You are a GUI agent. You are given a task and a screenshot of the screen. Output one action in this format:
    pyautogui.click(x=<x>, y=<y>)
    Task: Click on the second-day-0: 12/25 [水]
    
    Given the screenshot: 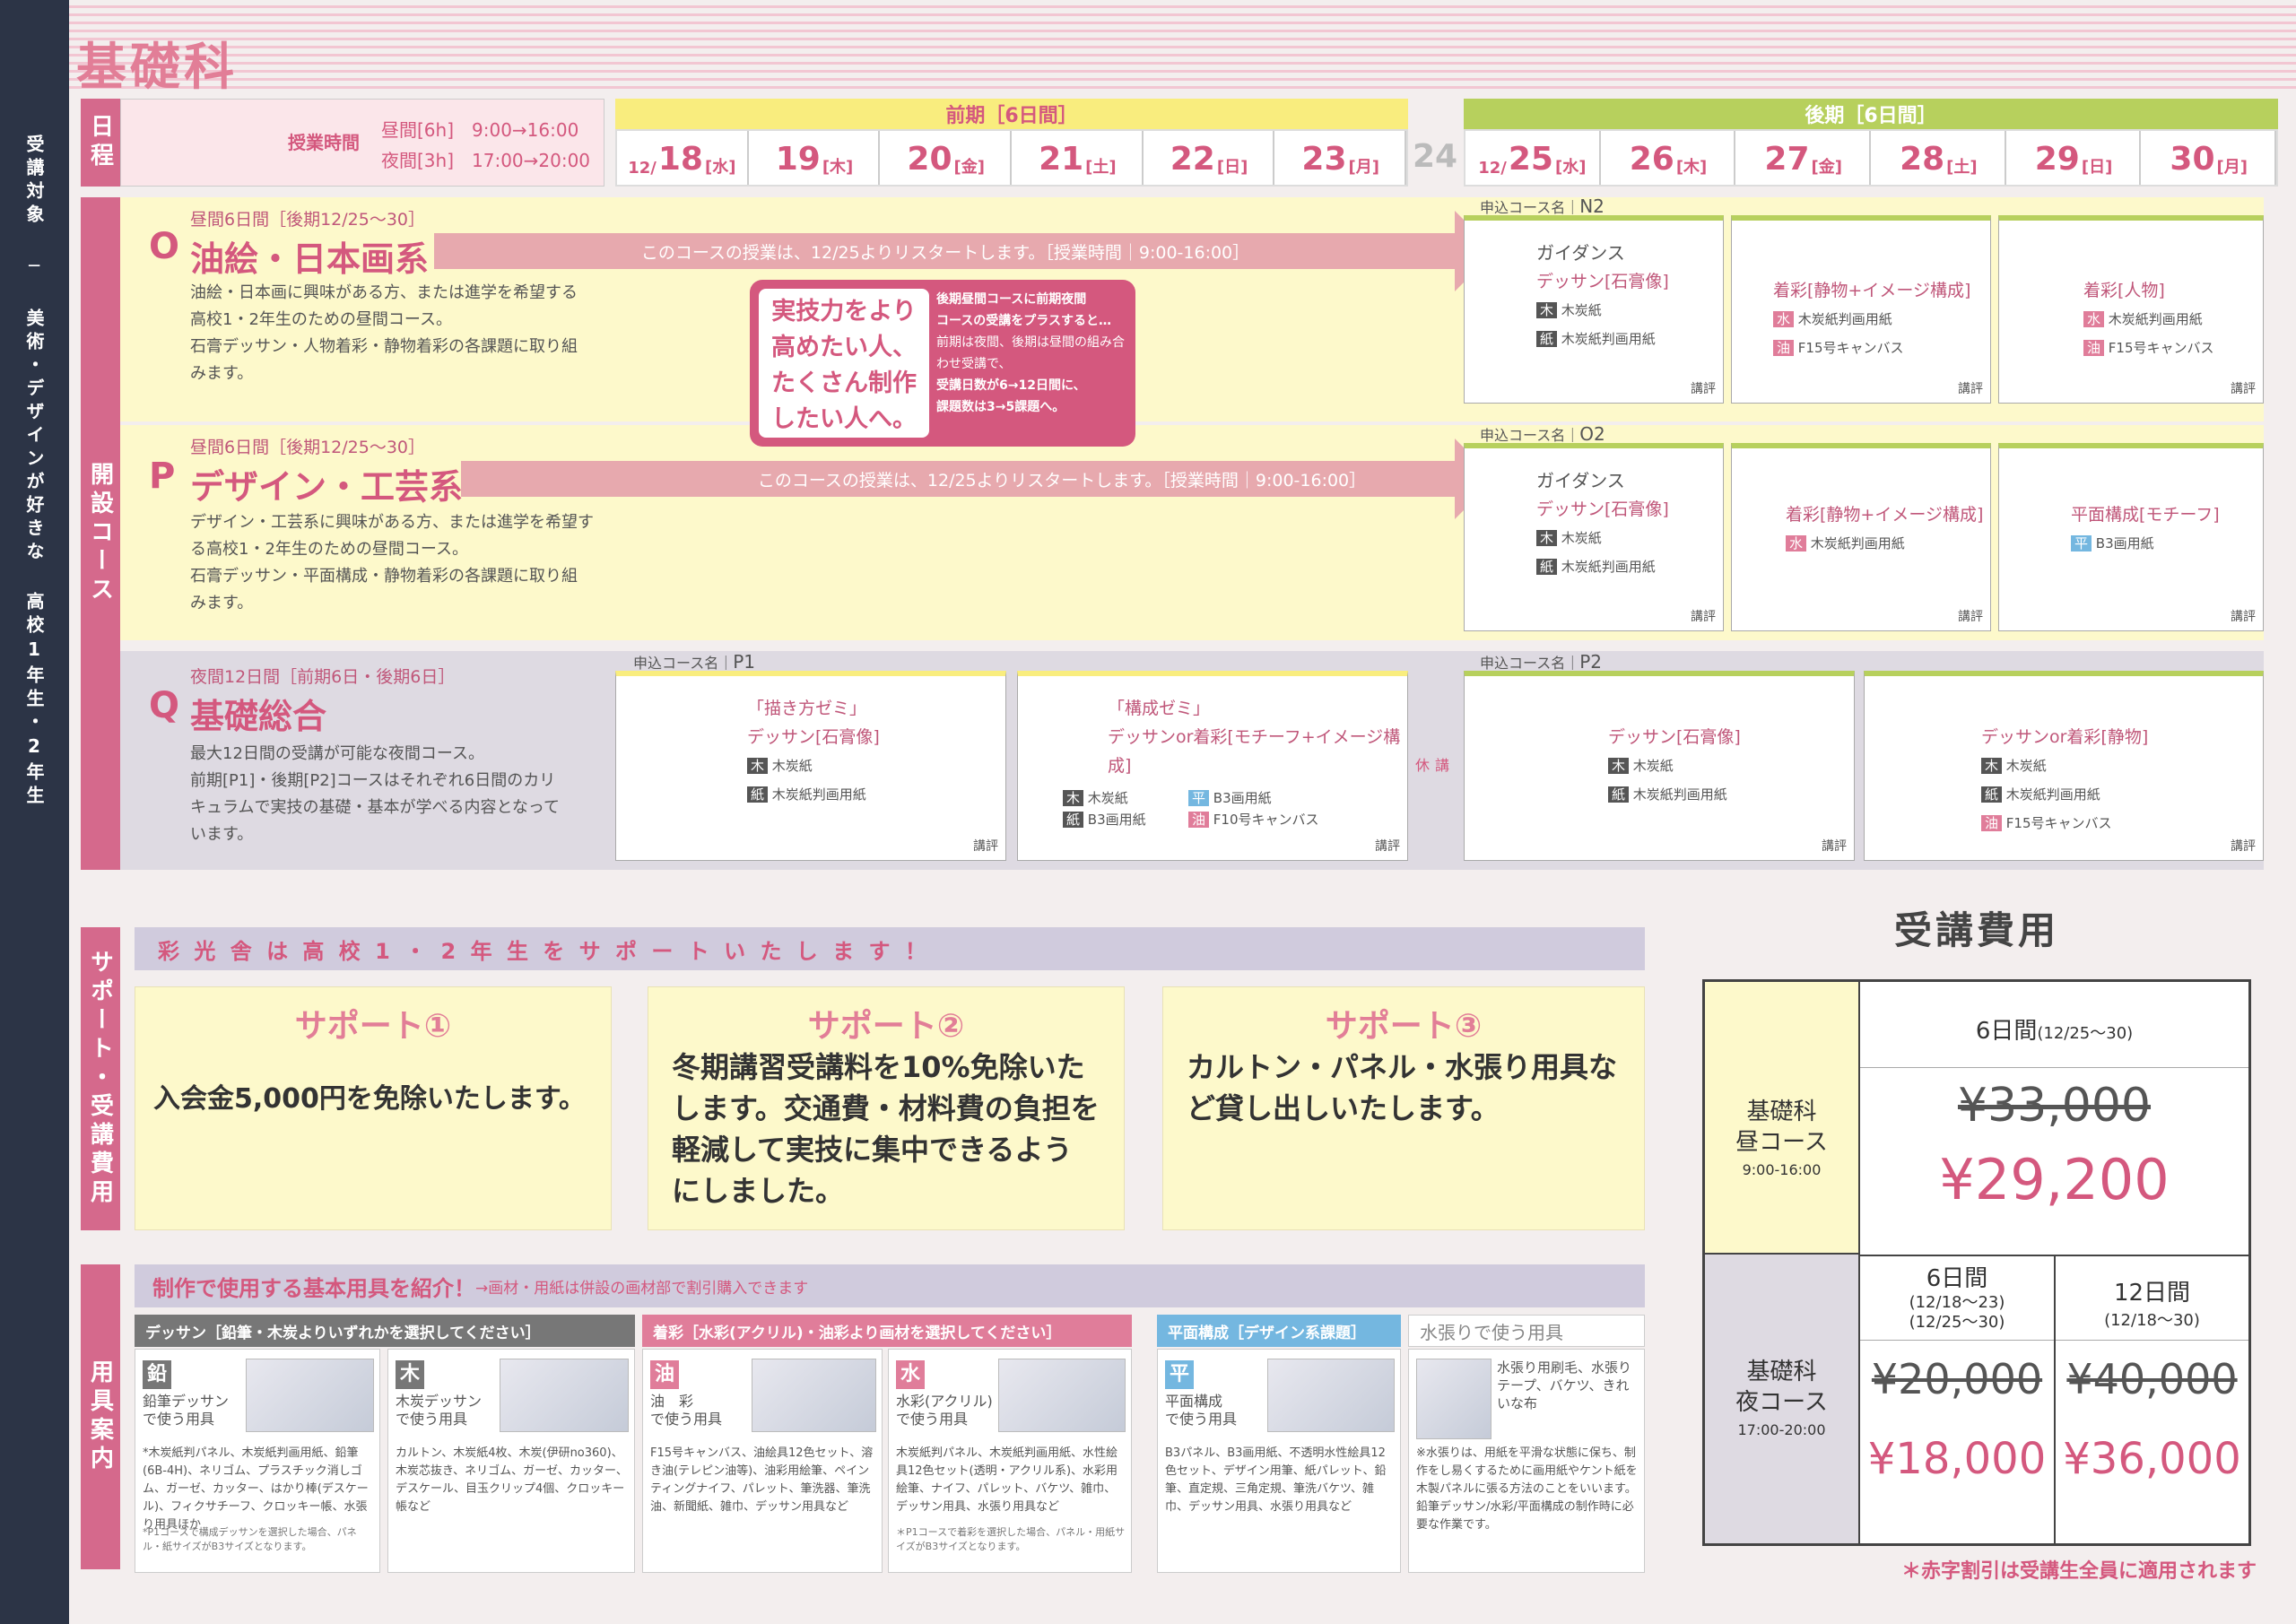 What is the action you would take?
    pyautogui.click(x=1533, y=158)
    